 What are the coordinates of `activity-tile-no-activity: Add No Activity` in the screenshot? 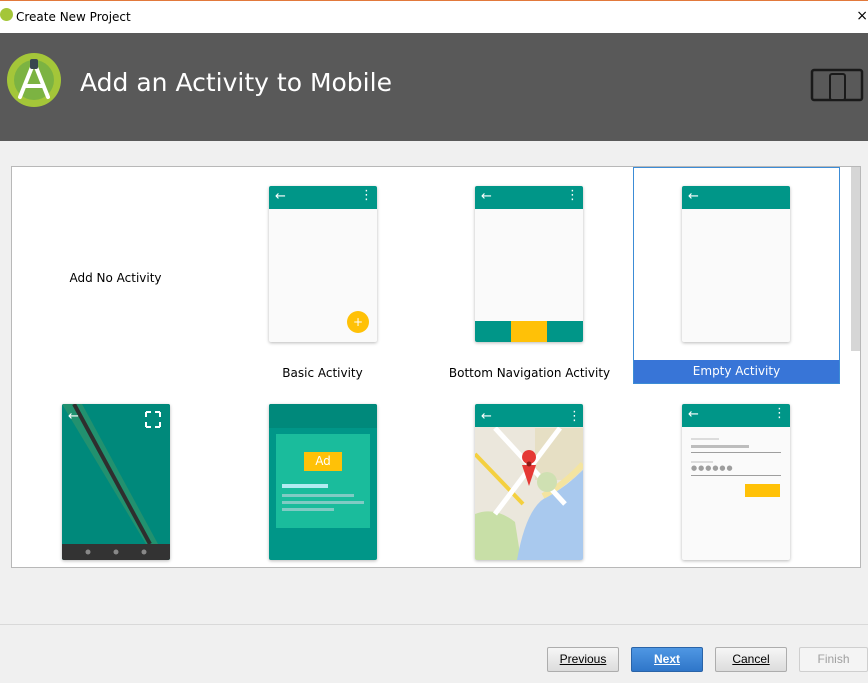 It's located at (115, 275).